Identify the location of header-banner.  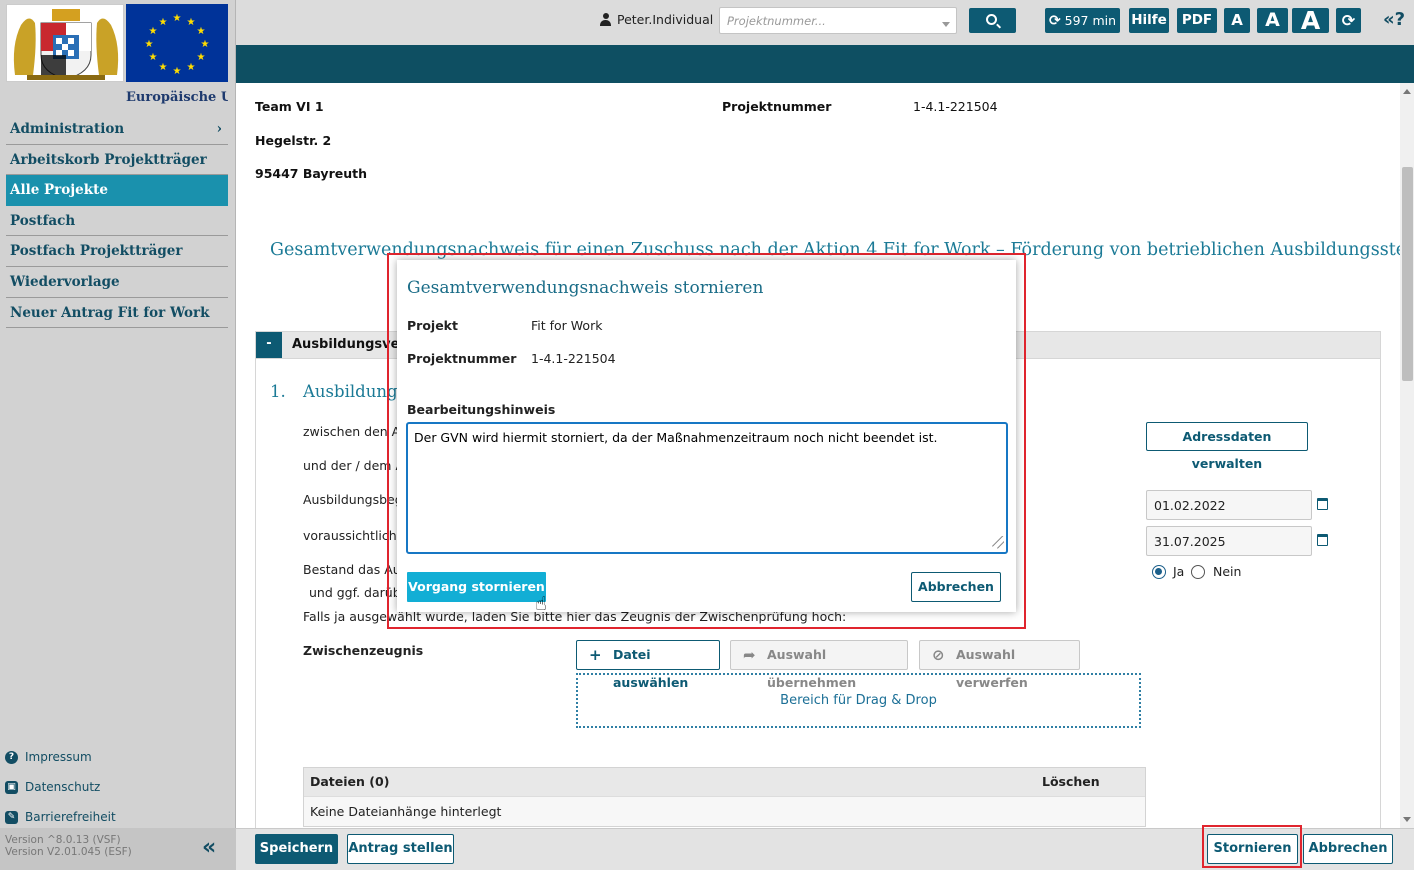
(825, 64).